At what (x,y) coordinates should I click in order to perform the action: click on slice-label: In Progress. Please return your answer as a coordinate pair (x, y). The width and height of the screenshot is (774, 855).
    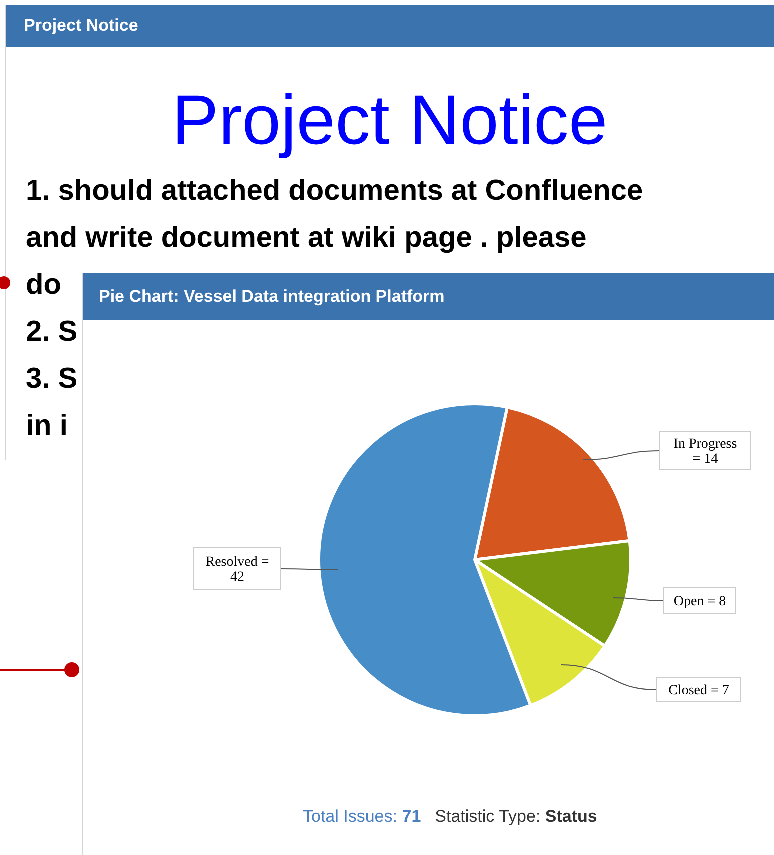
    Looking at the image, I should click on (706, 444).